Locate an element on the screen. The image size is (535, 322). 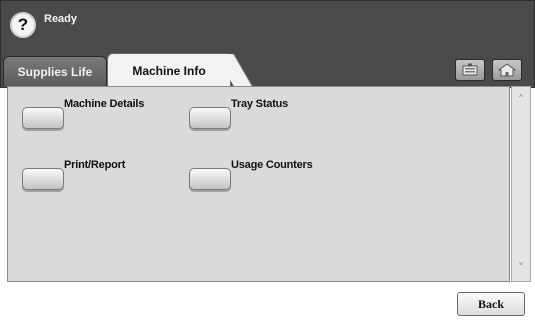
home-icon is located at coordinates (507, 70).